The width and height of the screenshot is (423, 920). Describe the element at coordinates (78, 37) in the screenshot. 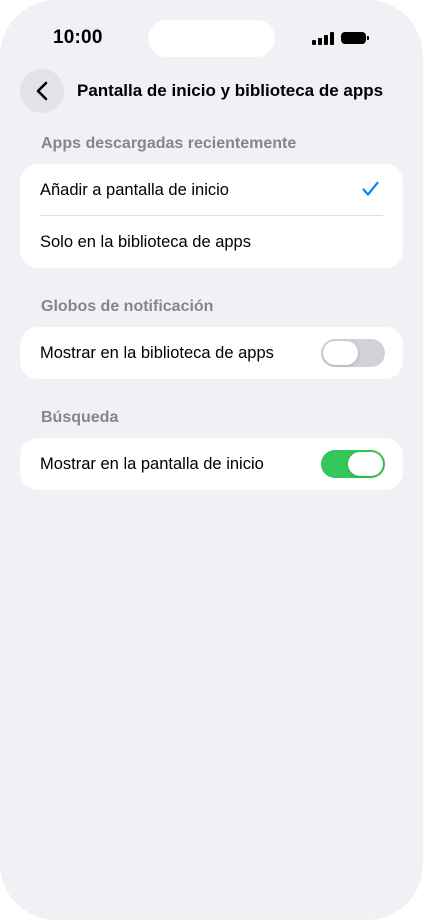

I see `status-time: 10:00` at that location.